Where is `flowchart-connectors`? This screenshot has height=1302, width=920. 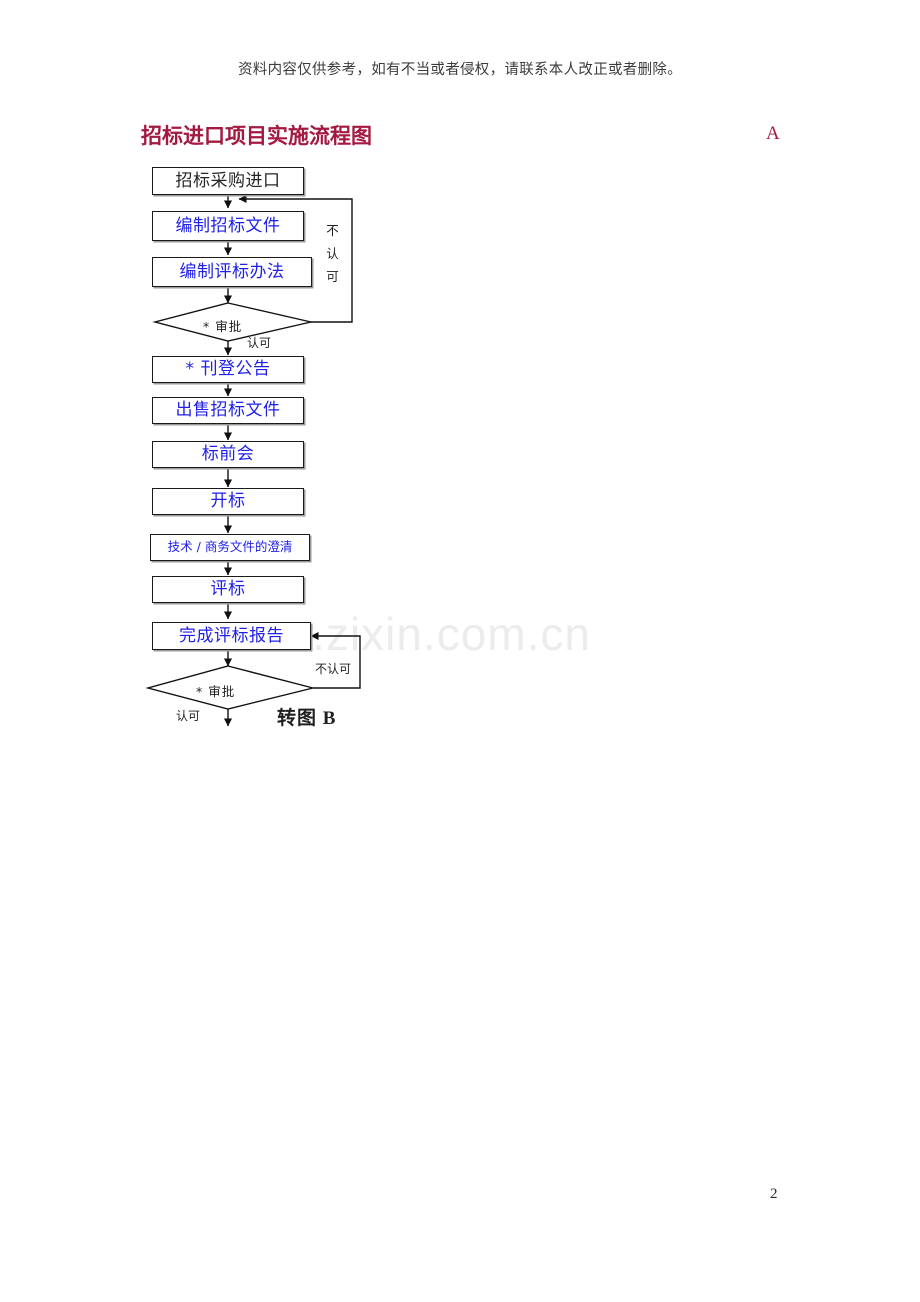 flowchart-connectors is located at coordinates (253, 460).